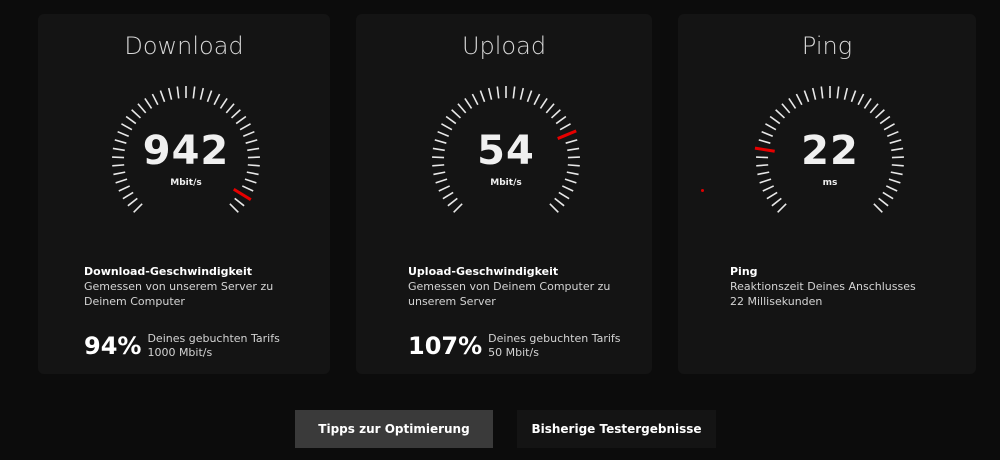 Image resolution: width=1000 pixels, height=460 pixels. I want to click on download-title: Download, so click(184, 46).